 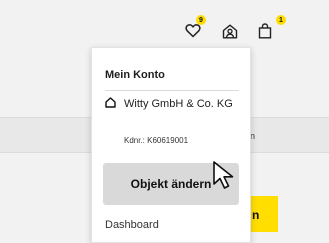 What do you see at coordinates (201, 20) in the screenshot?
I see `wishlist-count-badge: 9` at bounding box center [201, 20].